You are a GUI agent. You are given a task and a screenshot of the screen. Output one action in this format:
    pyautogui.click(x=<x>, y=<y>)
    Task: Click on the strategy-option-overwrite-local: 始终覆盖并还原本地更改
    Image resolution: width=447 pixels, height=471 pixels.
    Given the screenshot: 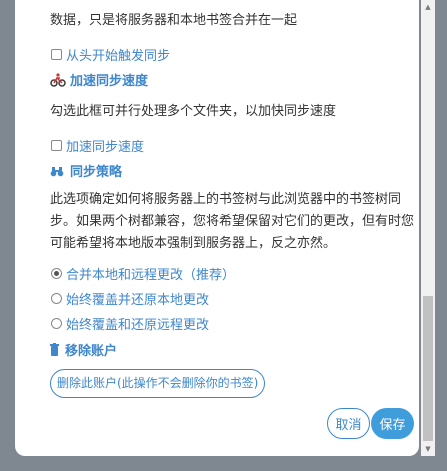 What is the action you would take?
    pyautogui.click(x=130, y=298)
    